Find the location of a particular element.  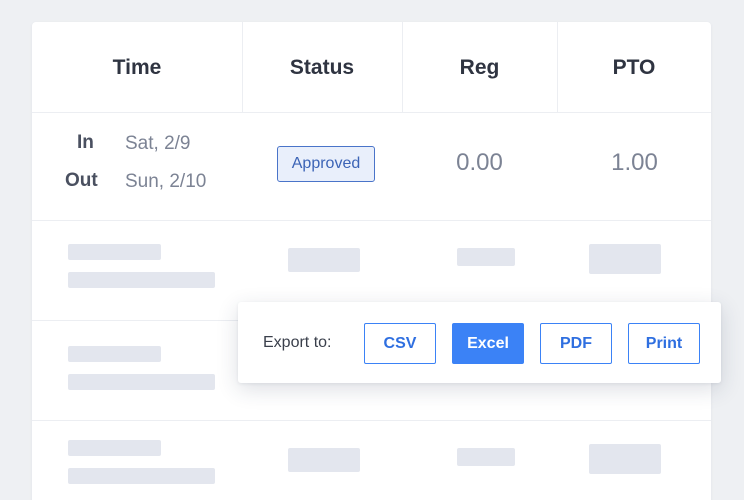

status-badge: Approved is located at coordinates (326, 164).